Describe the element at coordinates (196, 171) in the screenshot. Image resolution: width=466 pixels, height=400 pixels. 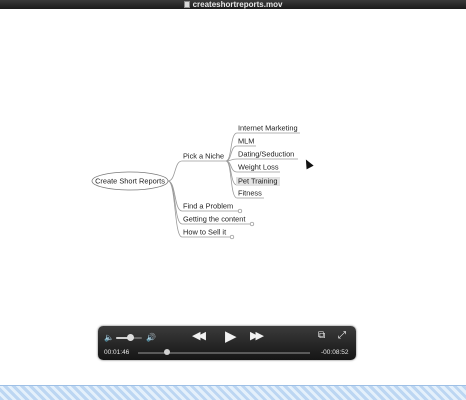
I see `connector-pick-a-niche` at that location.